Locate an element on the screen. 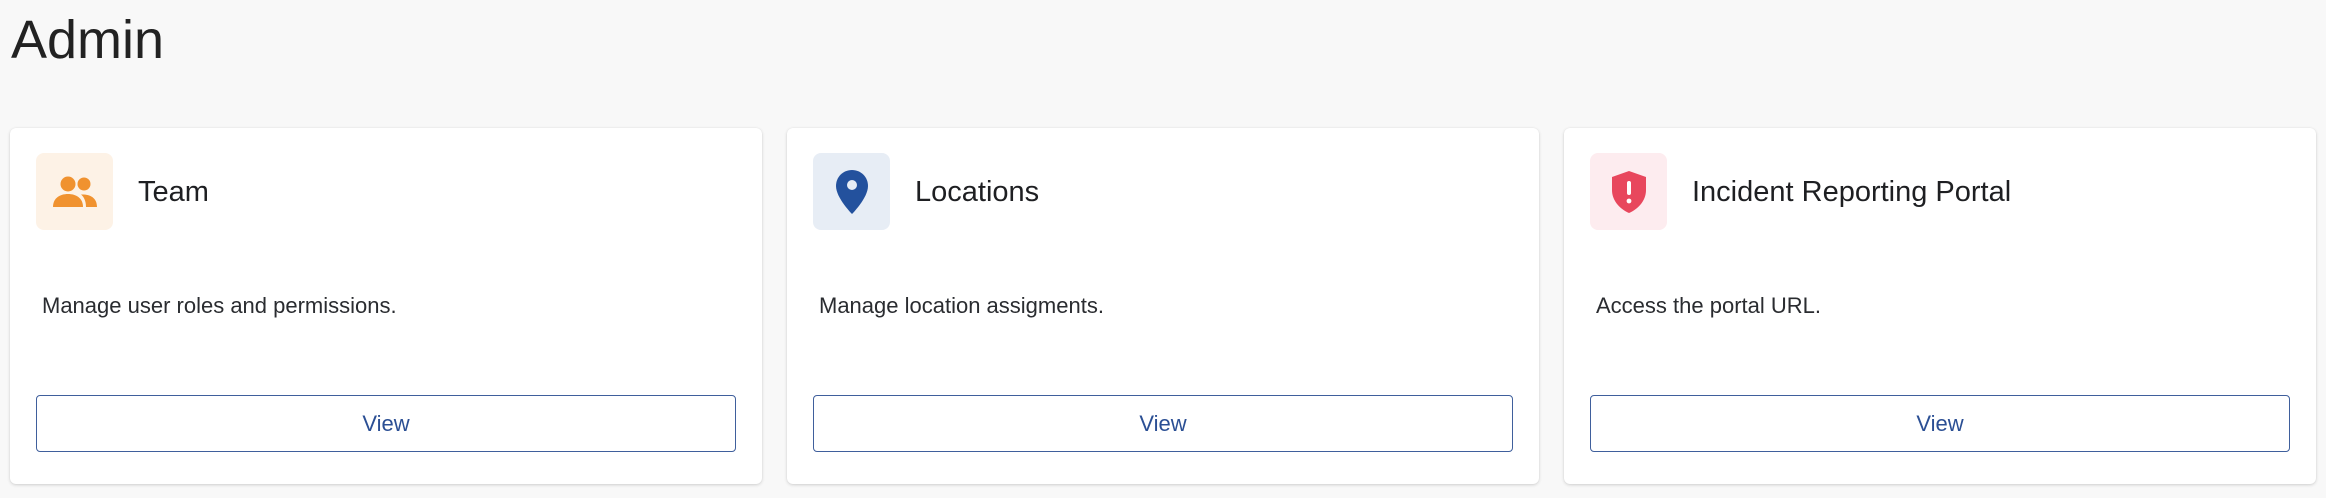 The width and height of the screenshot is (2326, 498). card-description: Manage location assigments. is located at coordinates (961, 305).